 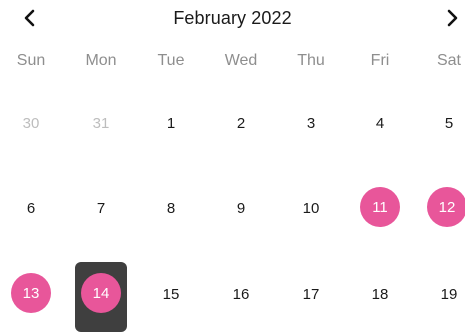 I want to click on day-cell: 10, so click(x=311, y=208).